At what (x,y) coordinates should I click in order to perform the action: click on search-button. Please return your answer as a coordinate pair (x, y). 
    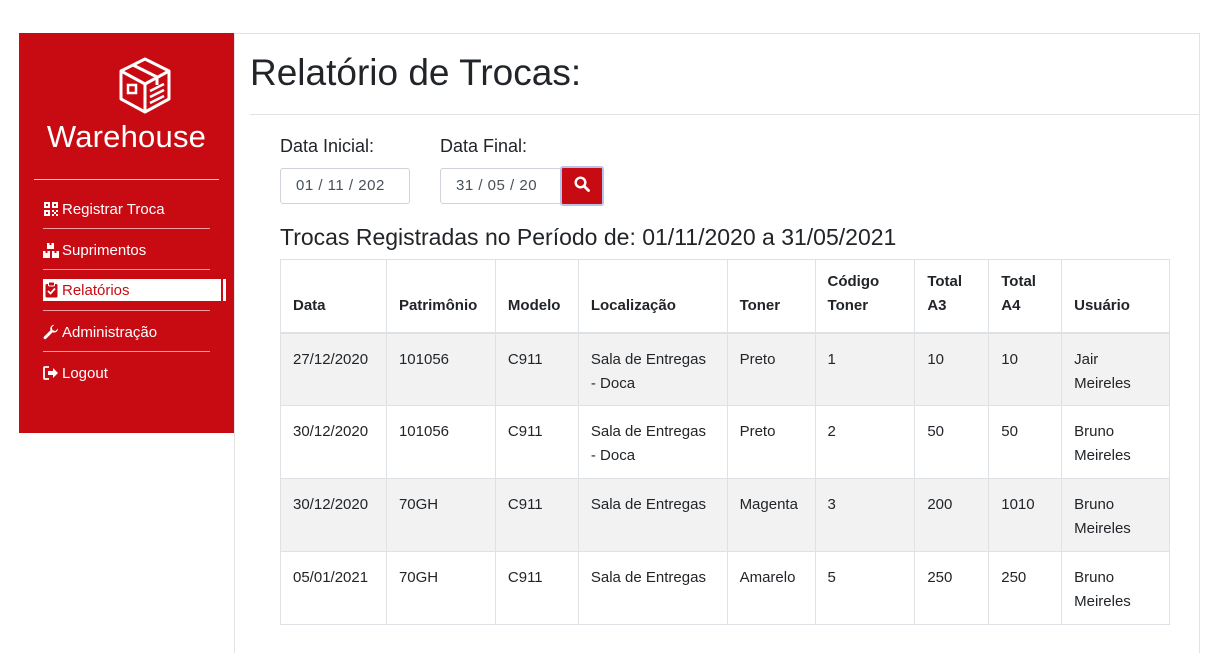
    Looking at the image, I should click on (582, 186).